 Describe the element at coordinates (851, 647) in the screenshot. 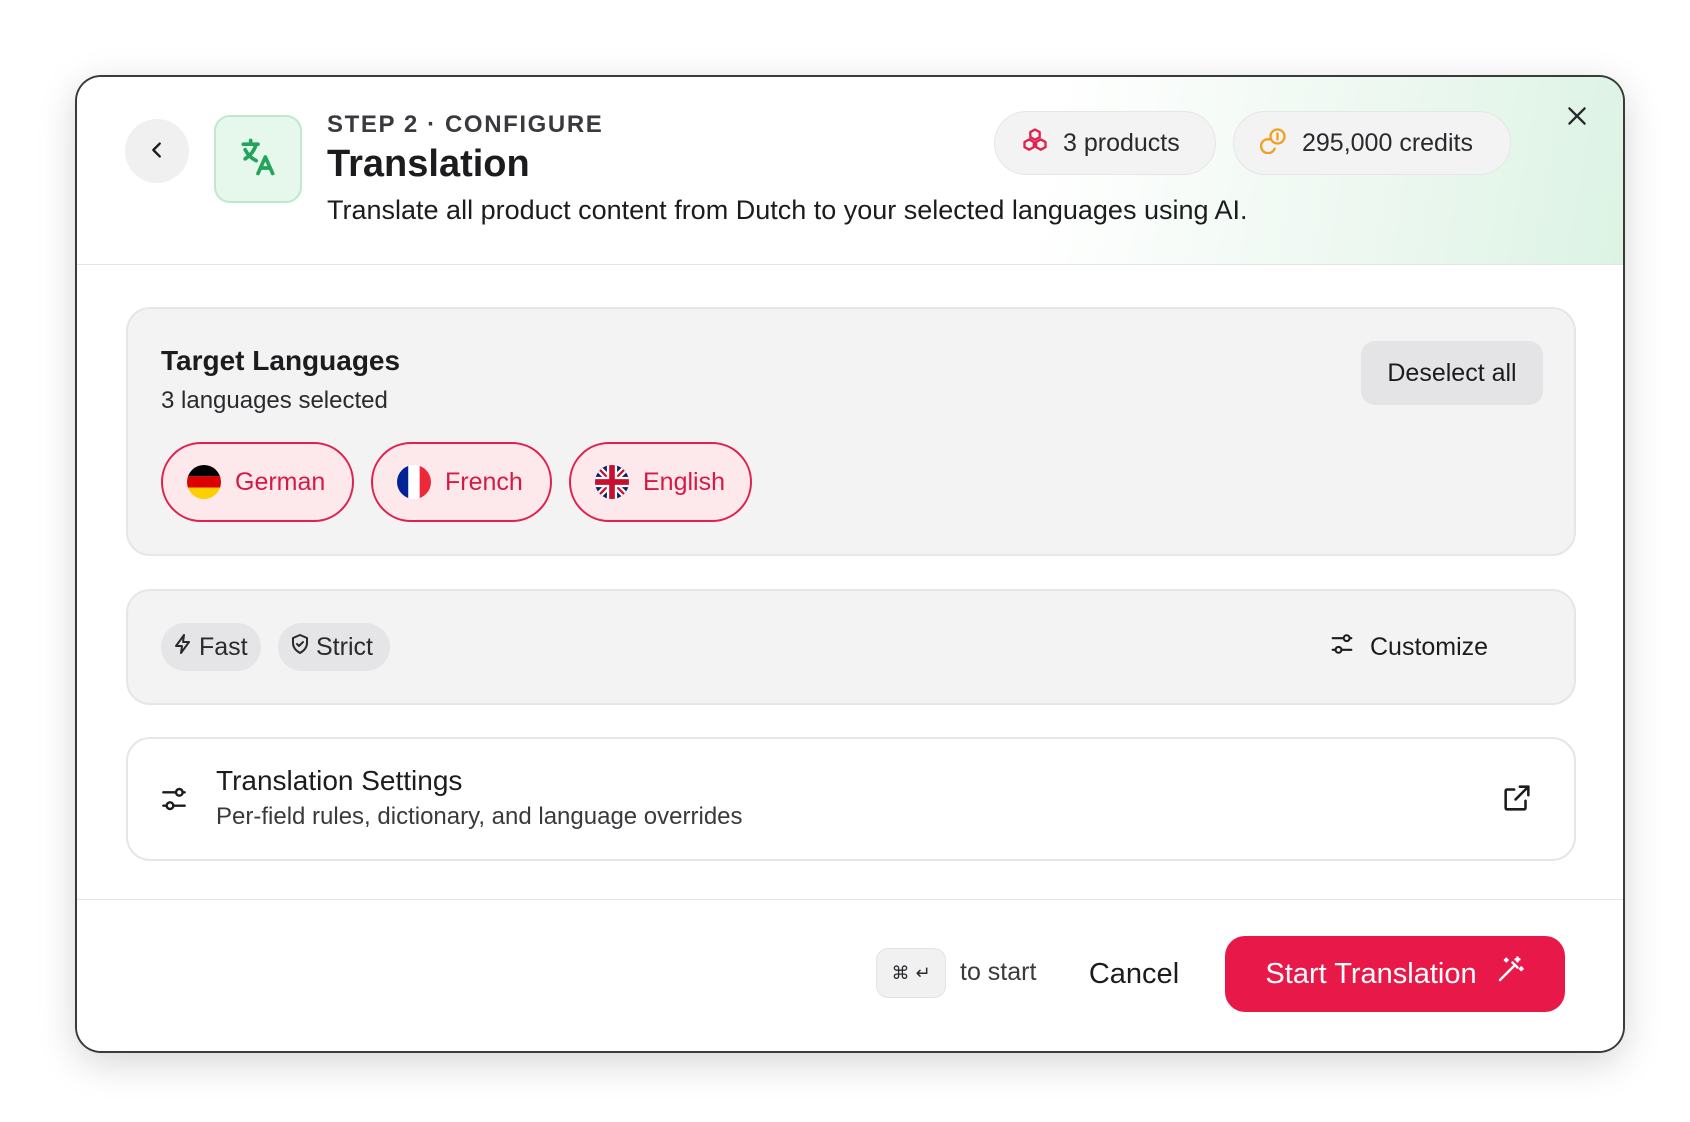

I see `translation-options-card: Fast Strict Customize` at that location.